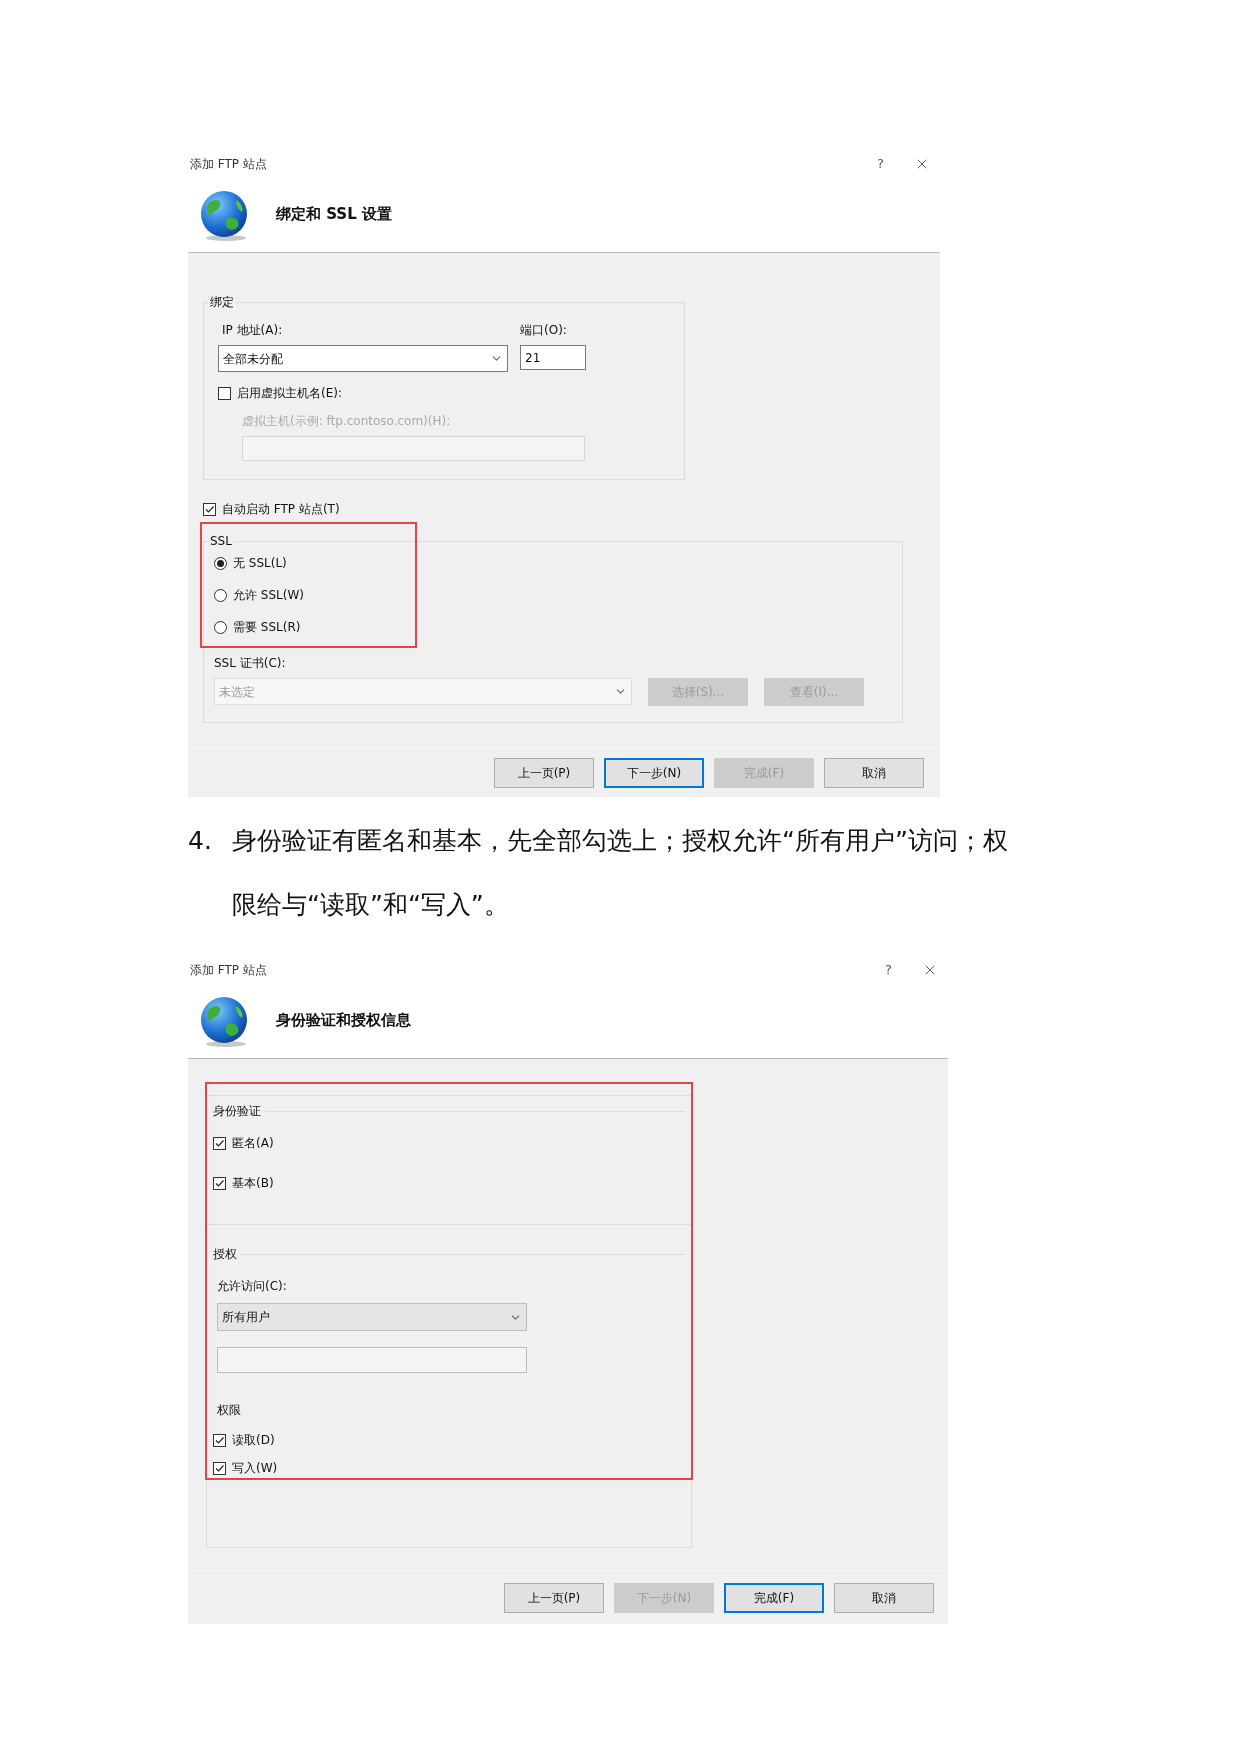  Describe the element at coordinates (343, 1021) in the screenshot. I see `page-heading: 身份验证和授权信息` at that location.